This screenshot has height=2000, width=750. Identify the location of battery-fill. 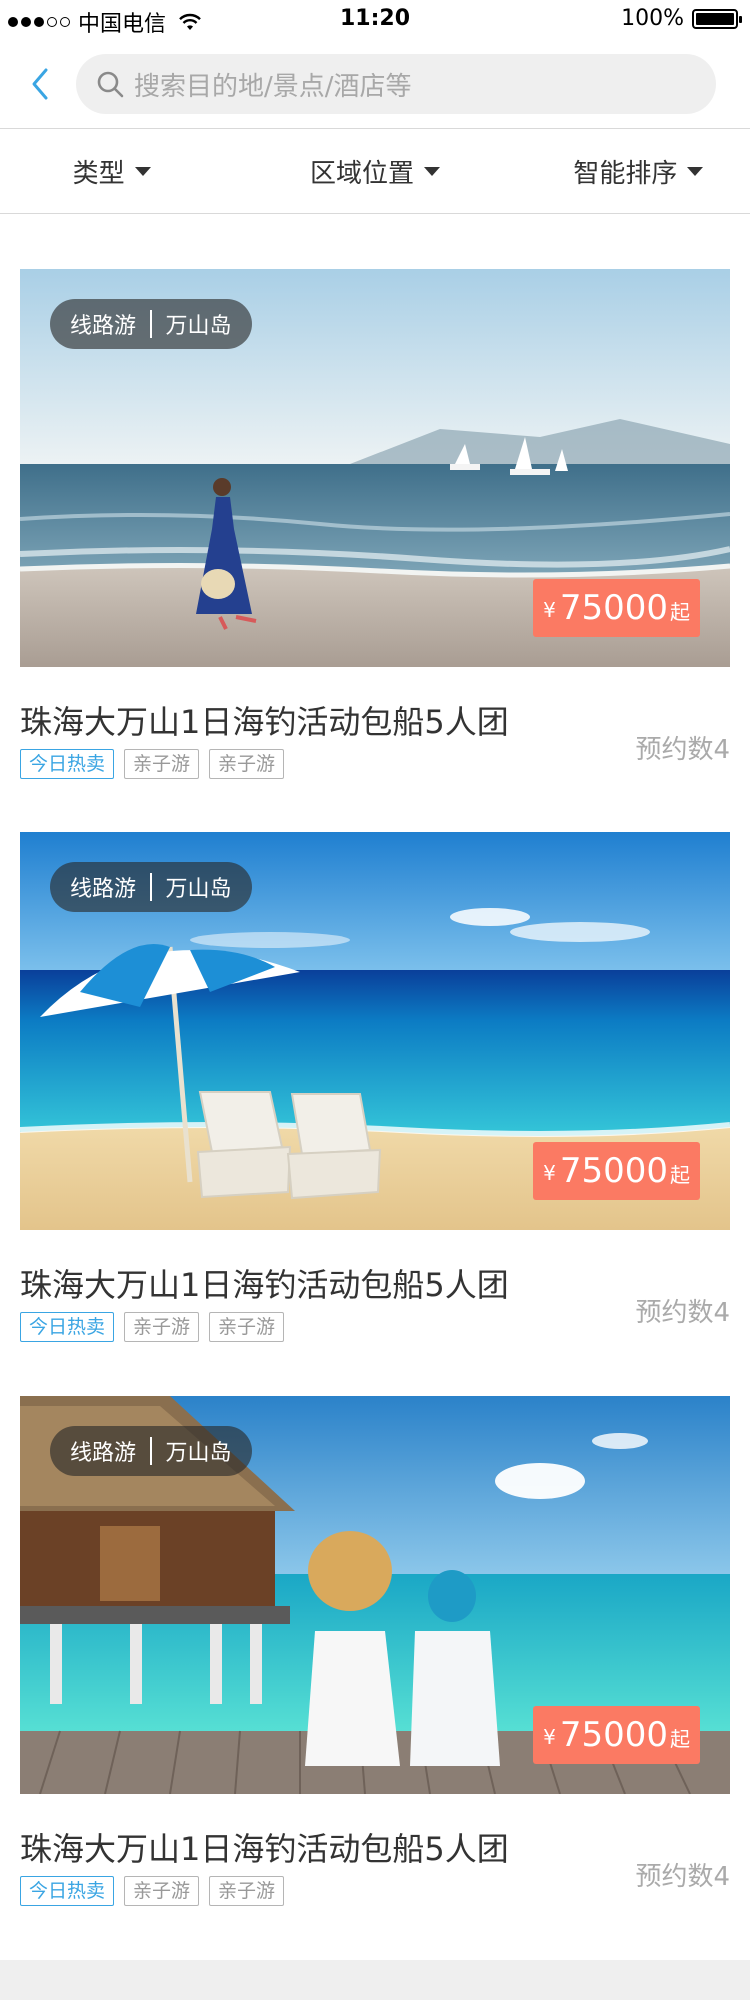
(715, 18).